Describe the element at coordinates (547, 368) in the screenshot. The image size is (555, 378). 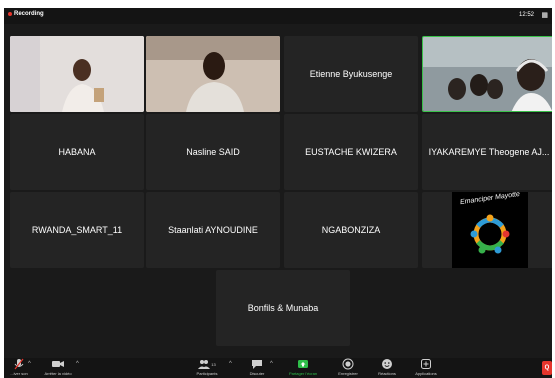
I see `leave-button: Q` at that location.